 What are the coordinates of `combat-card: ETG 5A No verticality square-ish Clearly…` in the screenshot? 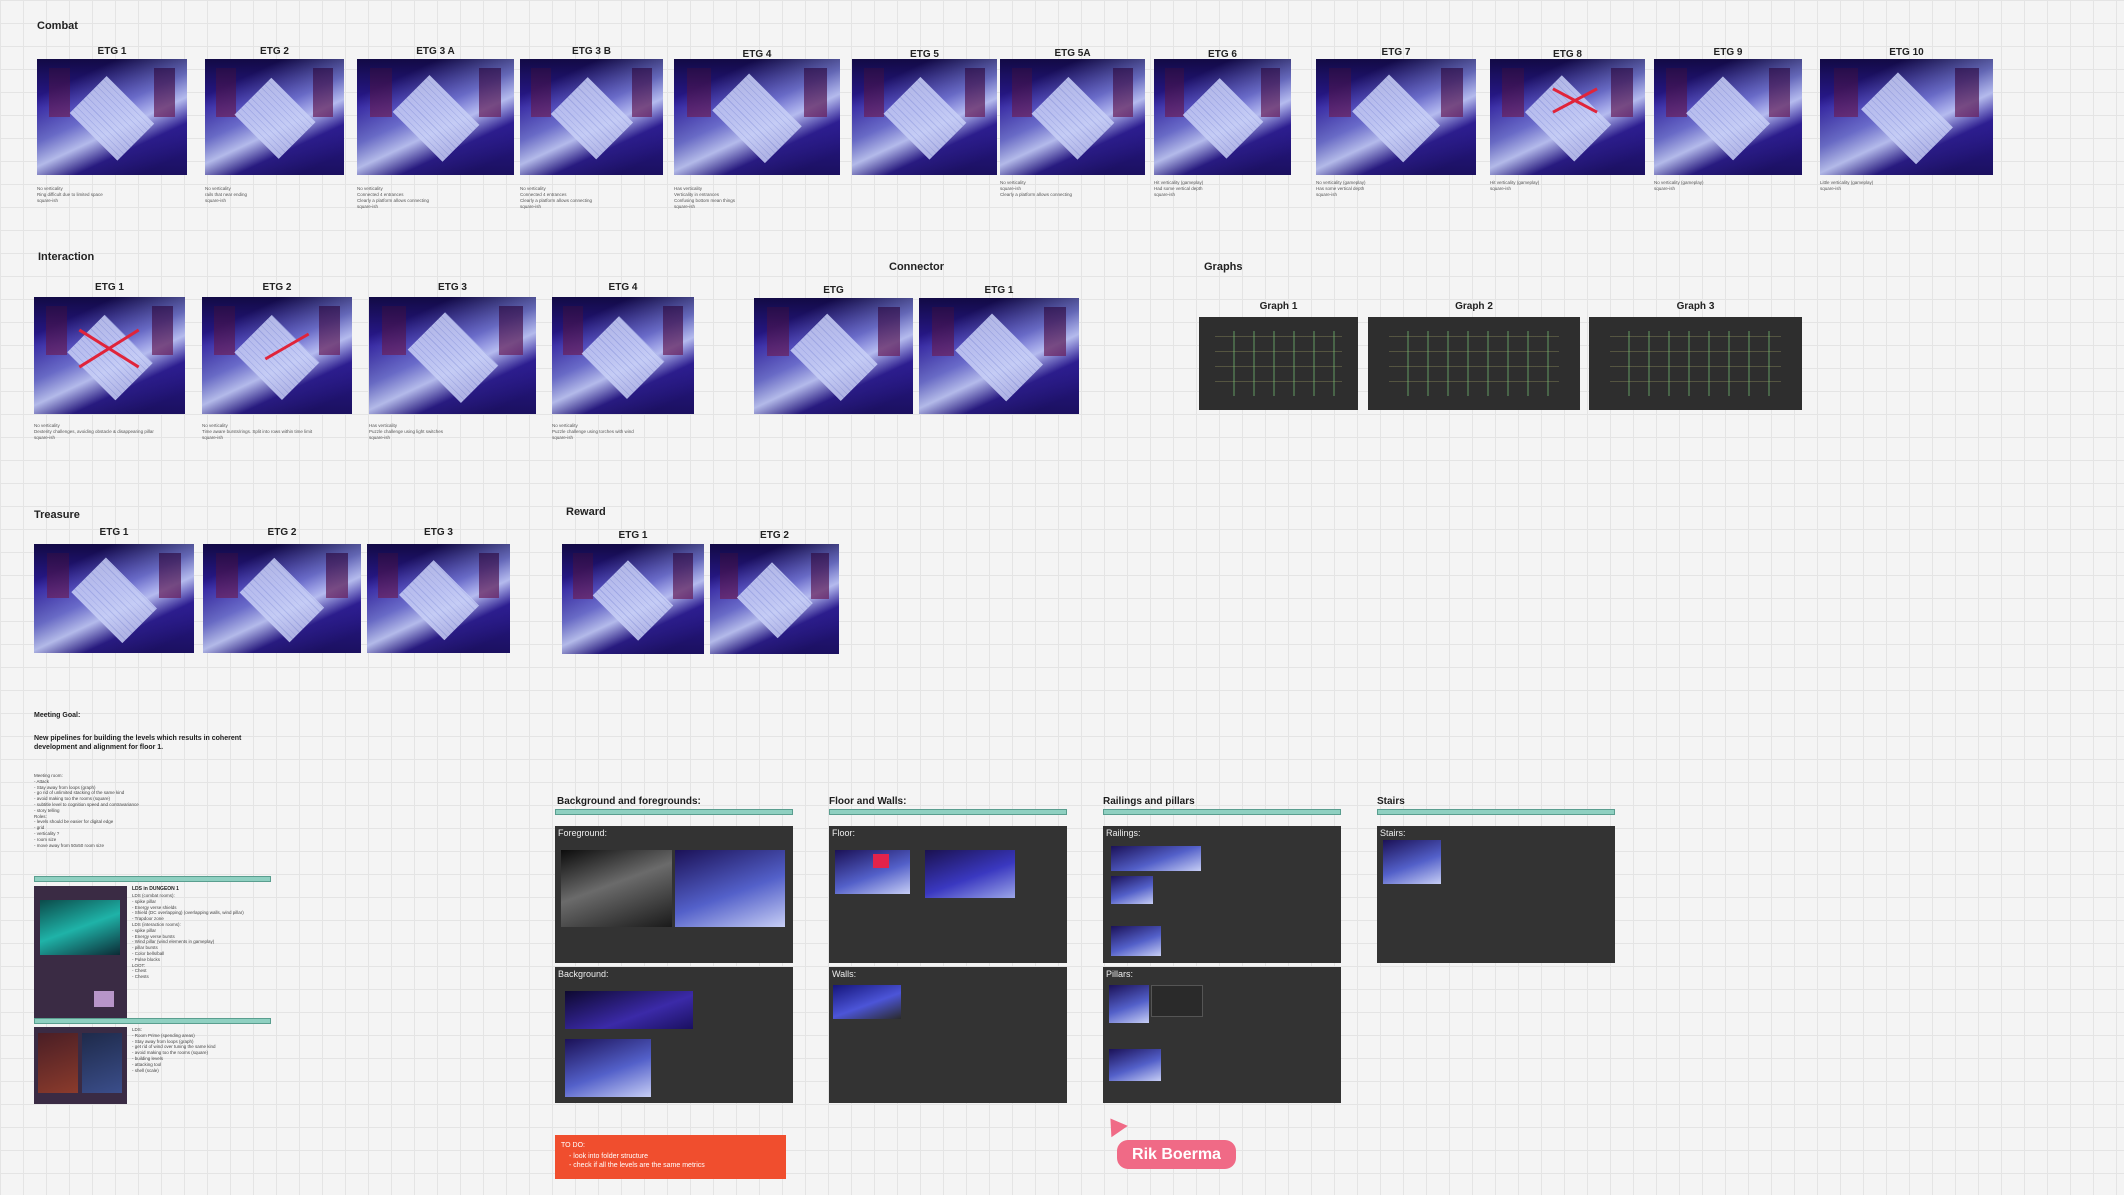 It's located at (1072, 122).